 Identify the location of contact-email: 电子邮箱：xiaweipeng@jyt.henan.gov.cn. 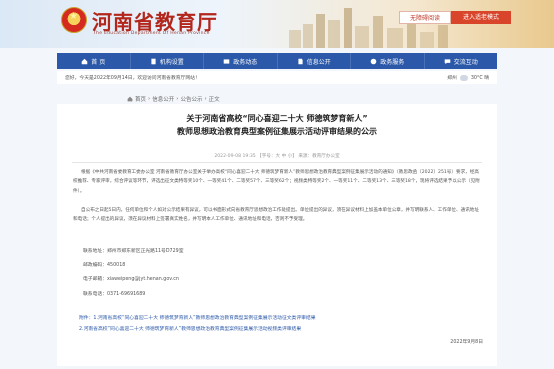
(131, 279).